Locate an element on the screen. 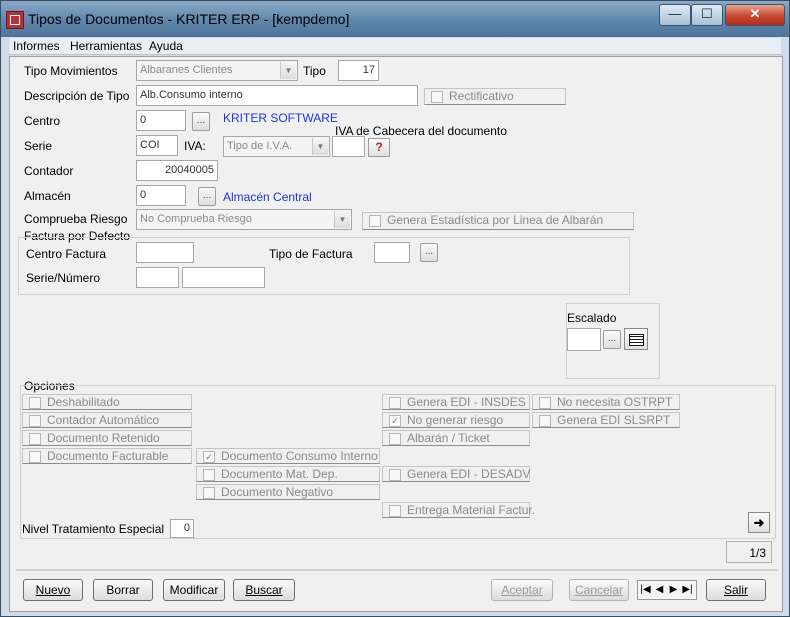 This screenshot has height=617, width=790. genera-edi-slsrpt-checkbox: Genera EDI SLSRPT is located at coordinates (606, 420).